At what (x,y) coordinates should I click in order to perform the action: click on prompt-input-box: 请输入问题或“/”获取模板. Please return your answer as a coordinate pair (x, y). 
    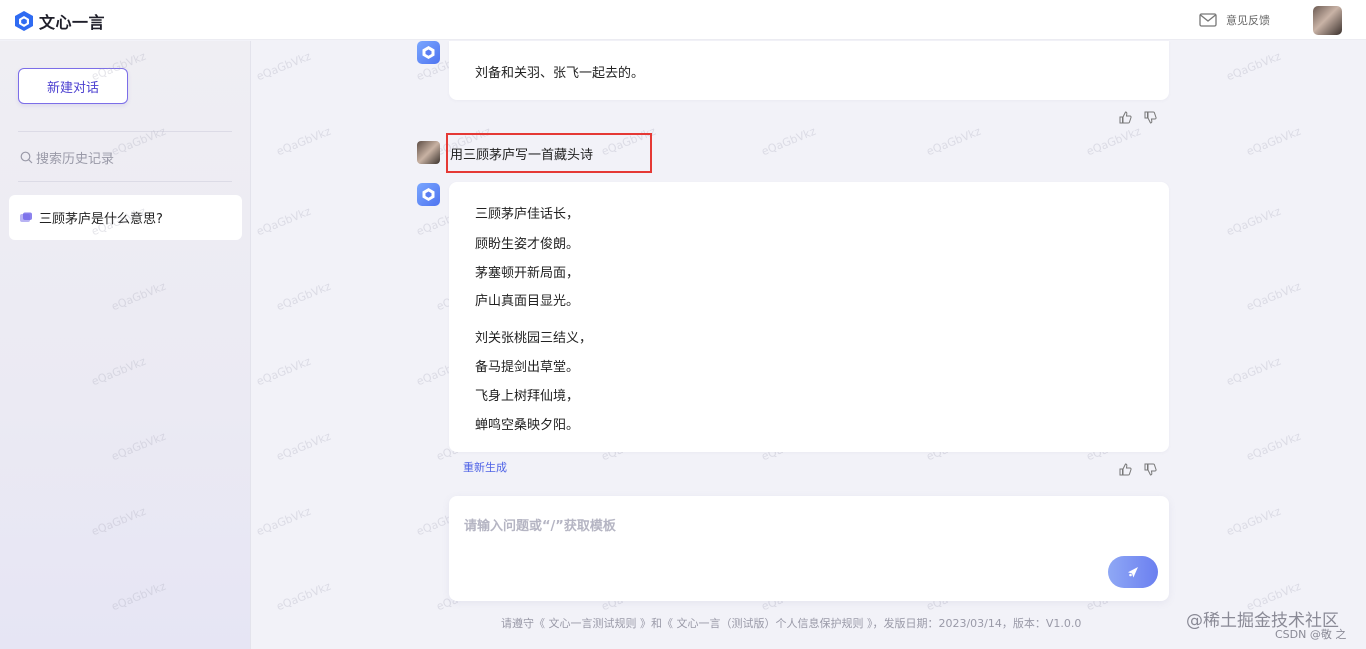
    Looking at the image, I should click on (809, 548).